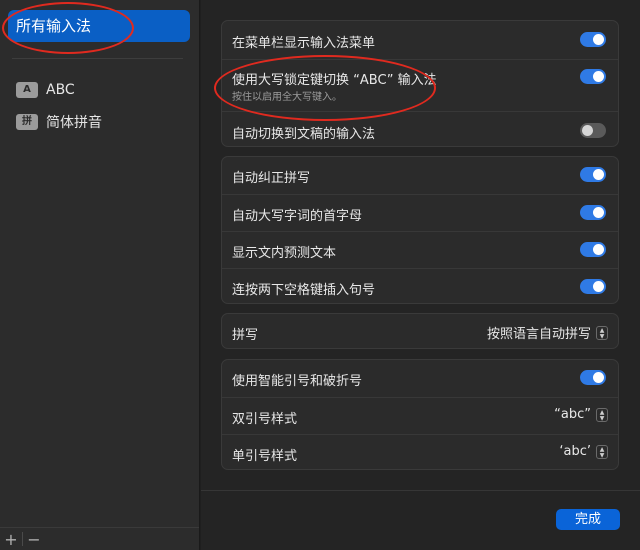 The height and width of the screenshot is (550, 640). What do you see at coordinates (74, 123) in the screenshot?
I see `sidebar-item-label: 简体拼音` at bounding box center [74, 123].